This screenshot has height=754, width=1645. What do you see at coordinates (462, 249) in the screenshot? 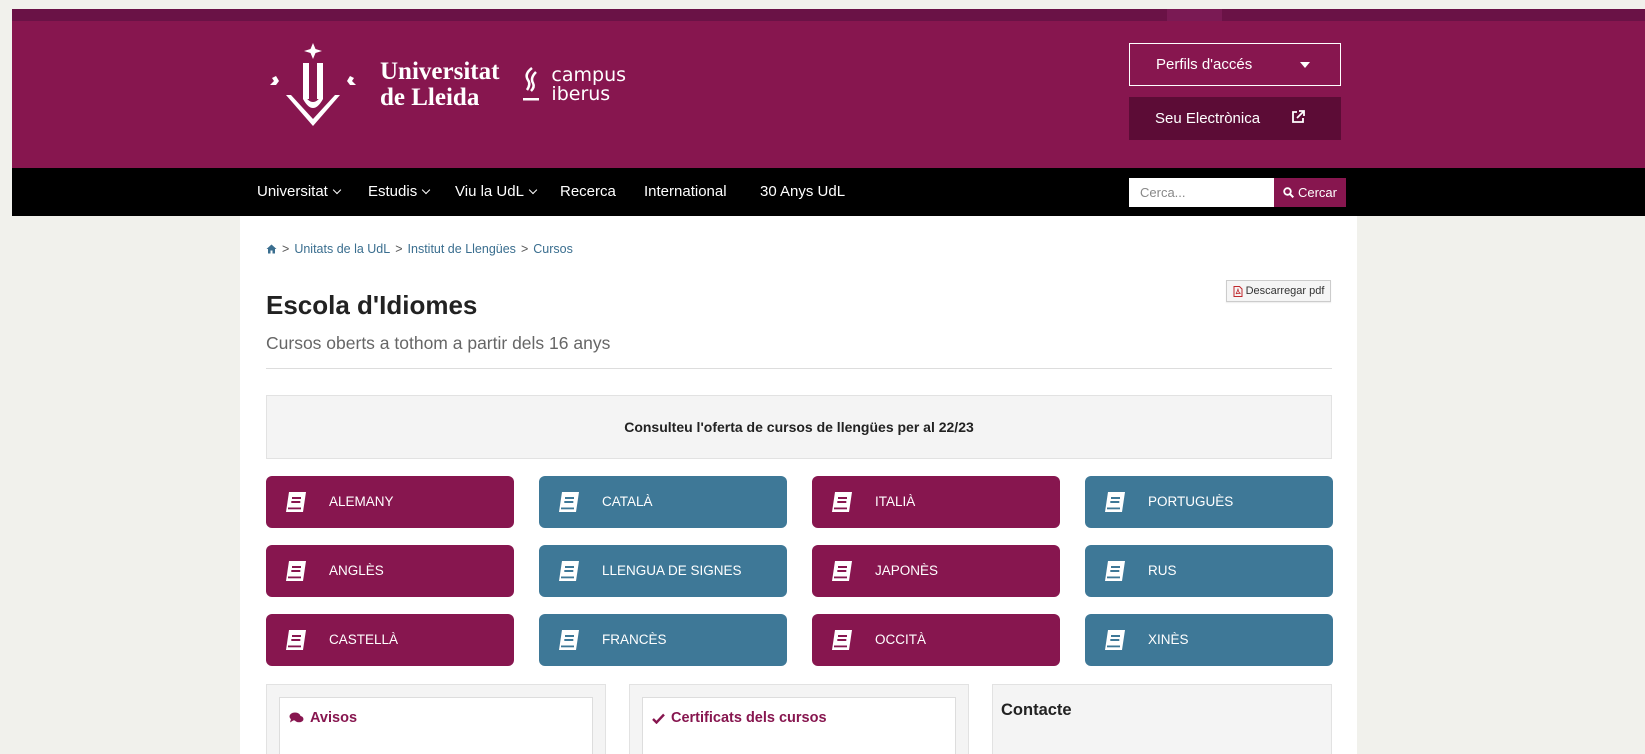
I see `breadcrumb-institut-llengues: Institut de Llengües` at bounding box center [462, 249].